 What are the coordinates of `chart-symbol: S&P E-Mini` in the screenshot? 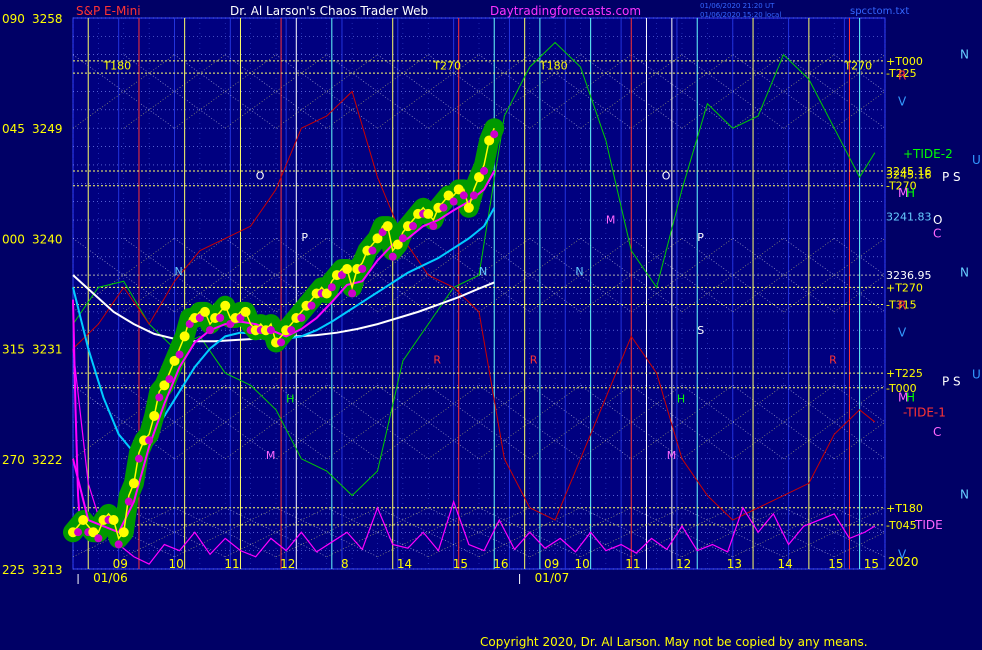 It's located at (108, 11).